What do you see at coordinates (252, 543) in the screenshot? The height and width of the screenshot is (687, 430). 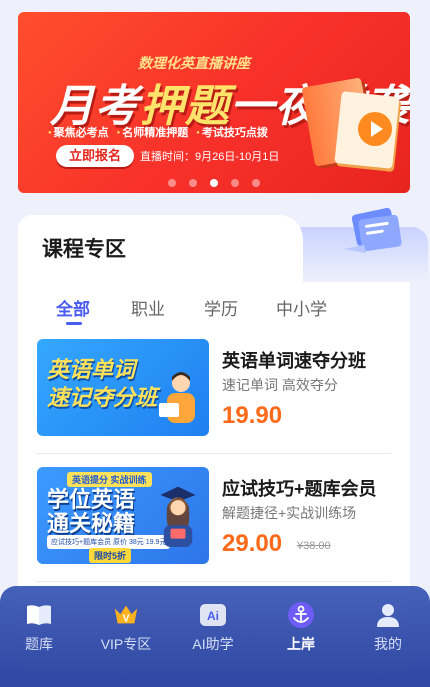 I see `course-price: 29.00` at bounding box center [252, 543].